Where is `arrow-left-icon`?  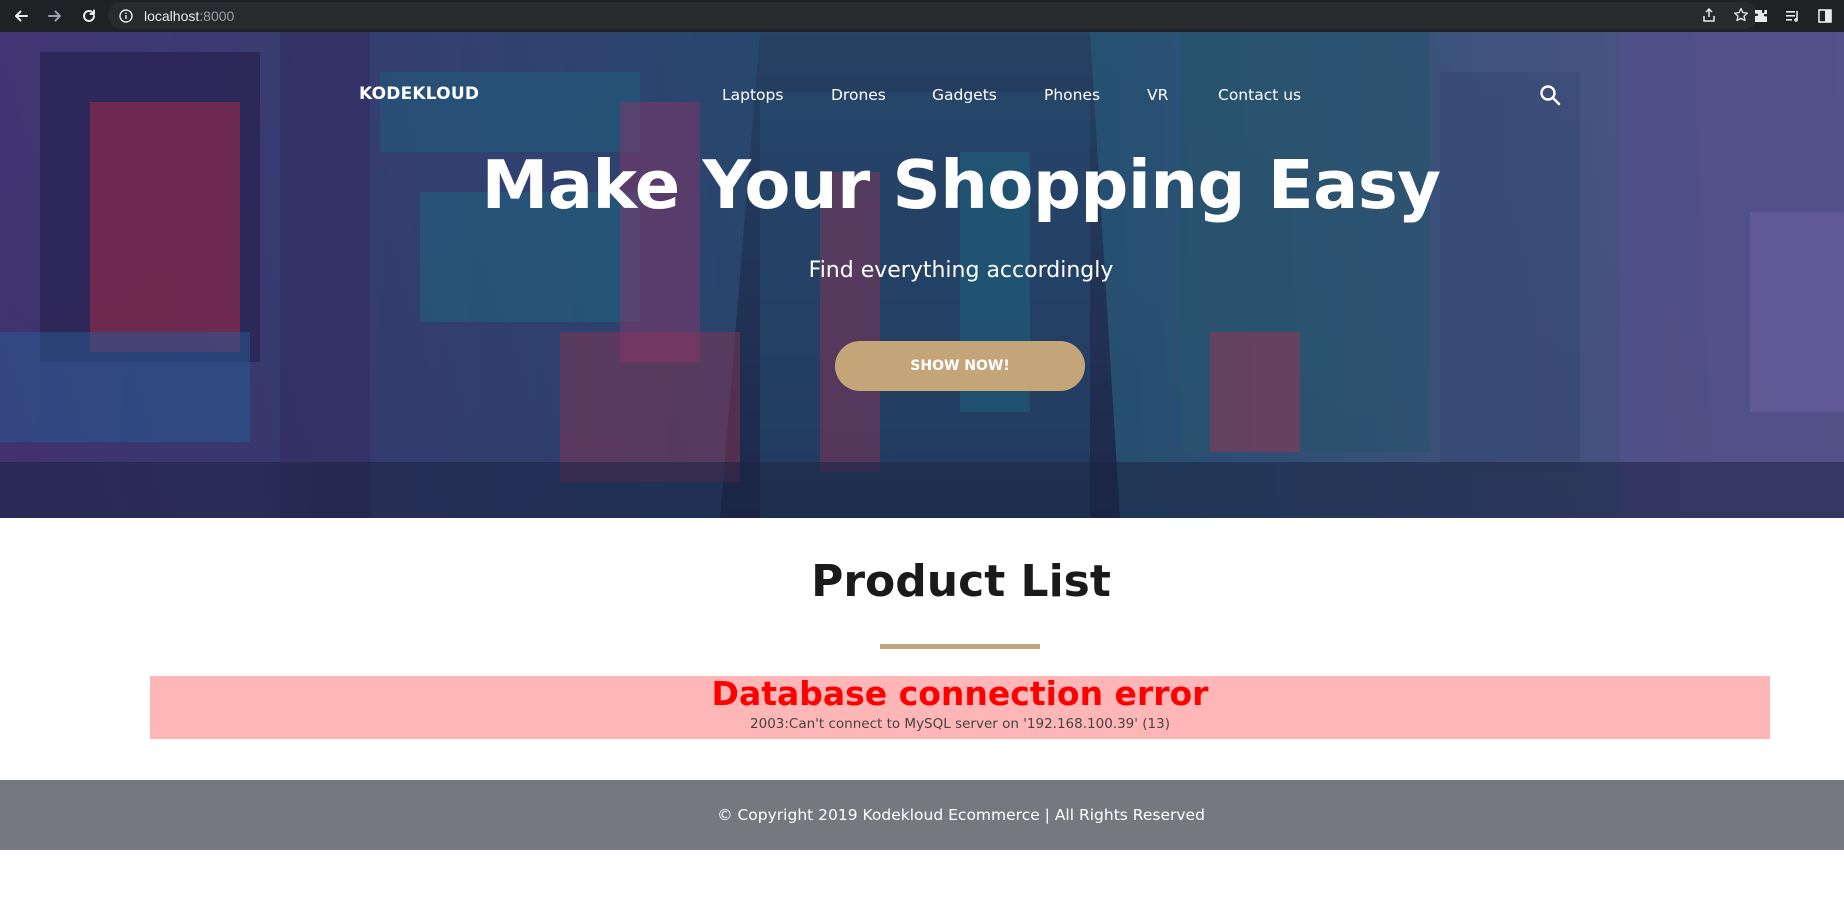 arrow-left-icon is located at coordinates (21, 16).